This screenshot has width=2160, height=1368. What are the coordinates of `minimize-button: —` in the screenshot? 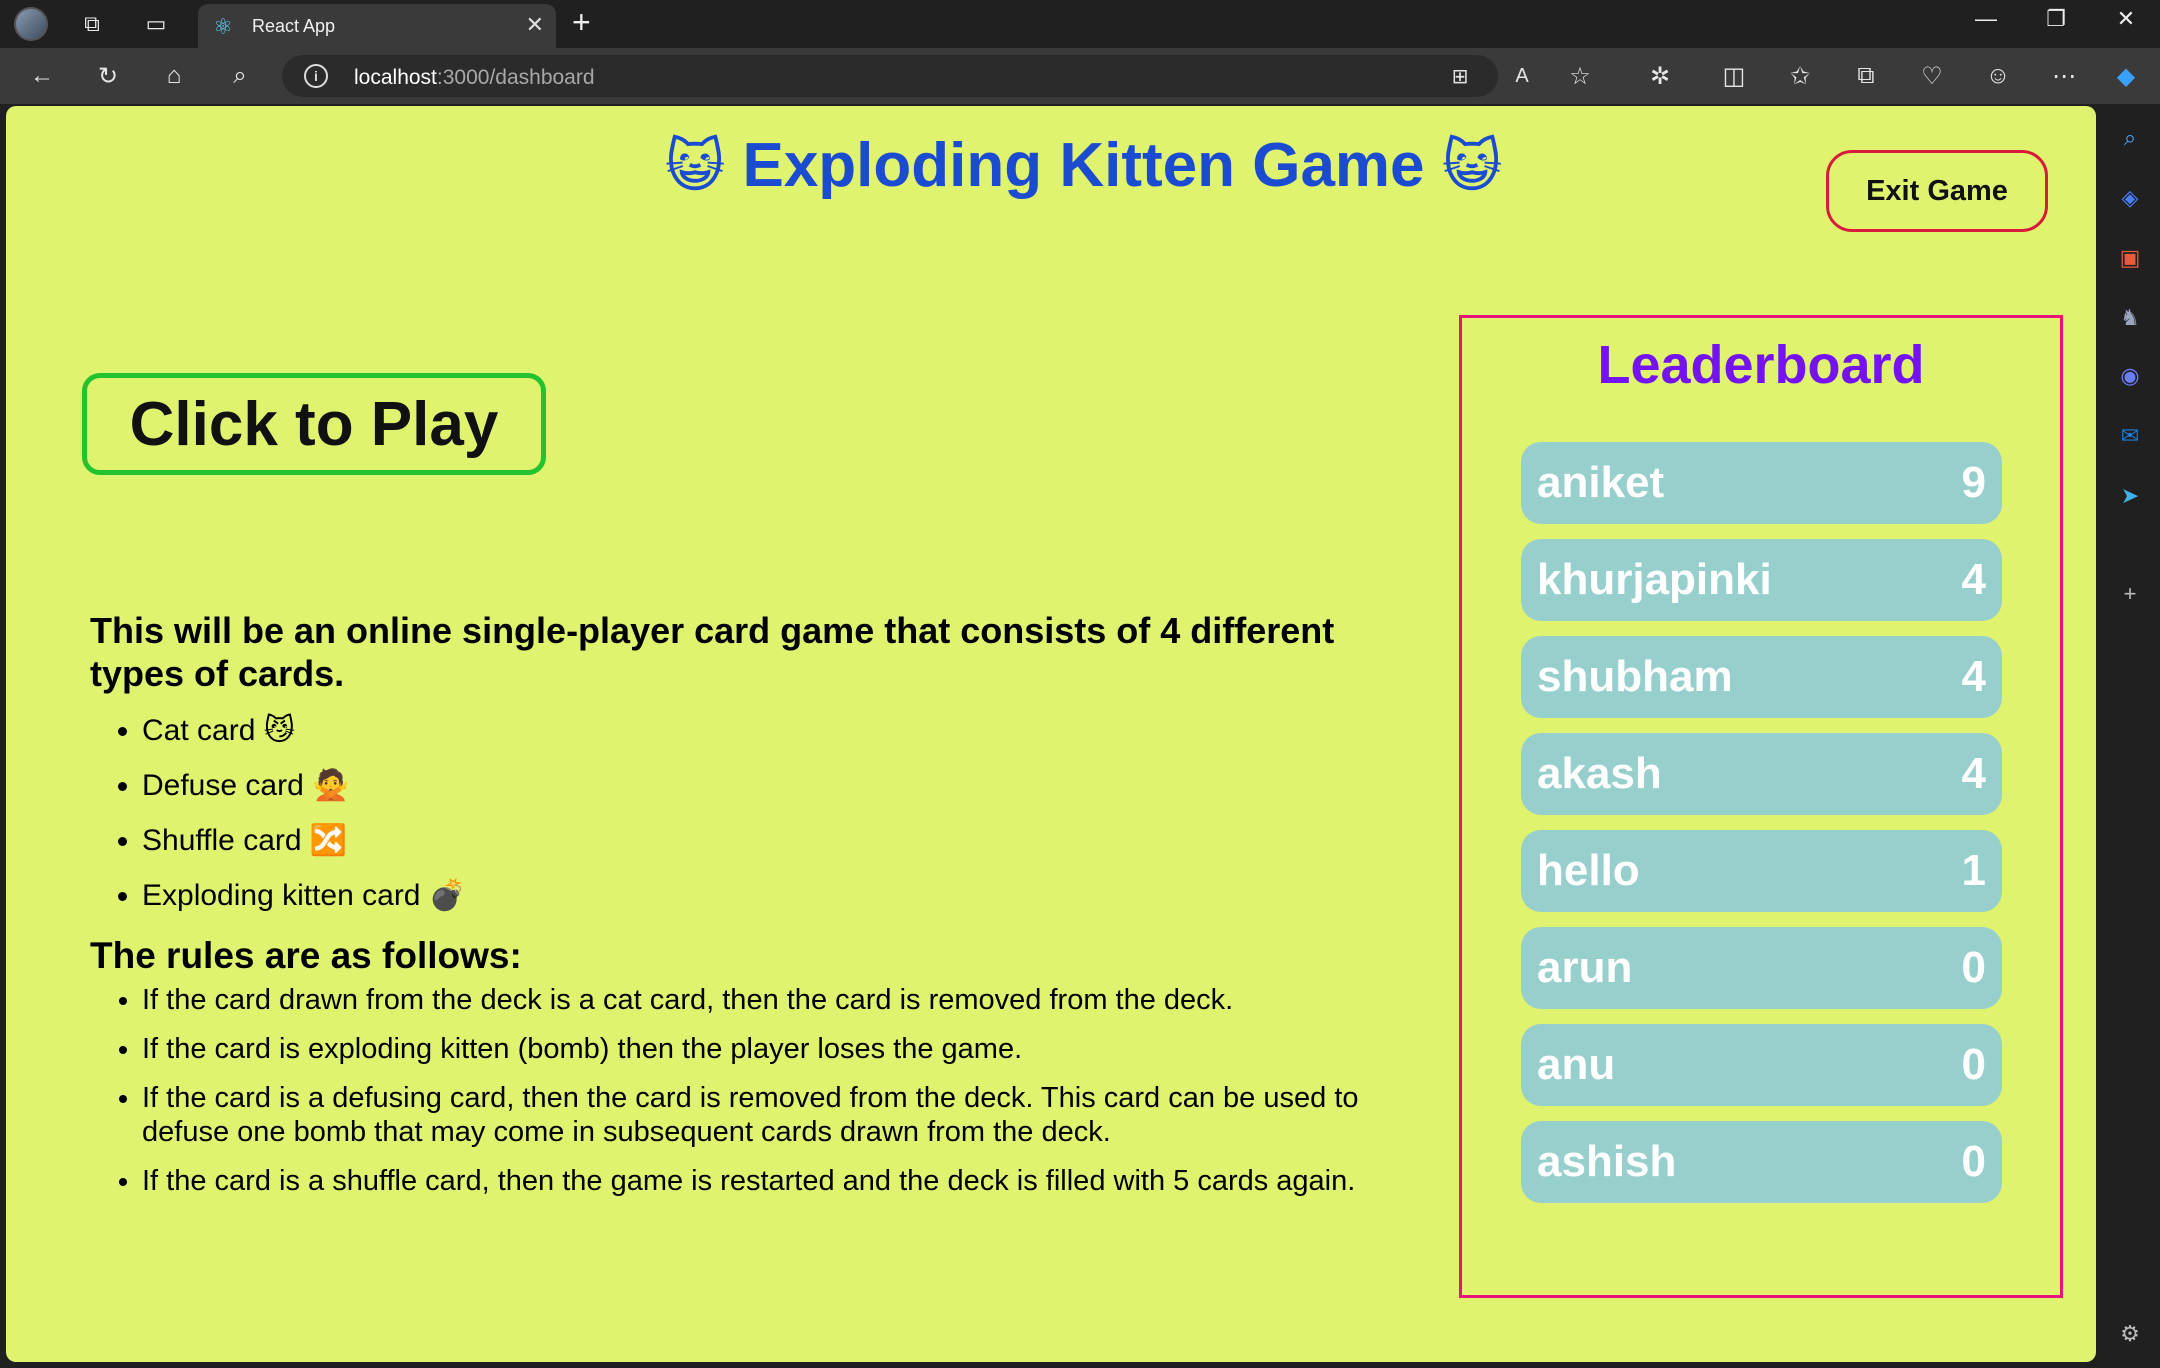 It's located at (1986, 19).